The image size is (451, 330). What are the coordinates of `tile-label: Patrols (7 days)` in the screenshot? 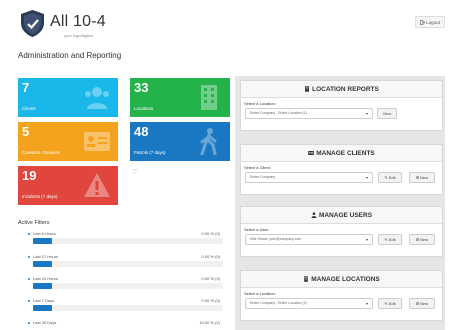 It's located at (150, 152).